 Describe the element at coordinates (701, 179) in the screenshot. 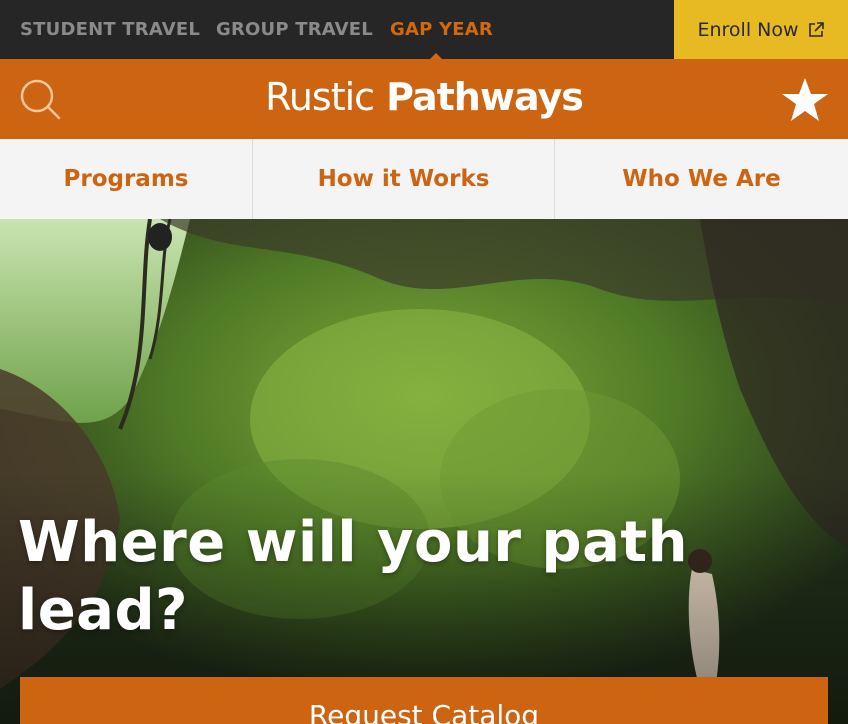

I see `nav-item-who-we-are: Who We Are` at that location.